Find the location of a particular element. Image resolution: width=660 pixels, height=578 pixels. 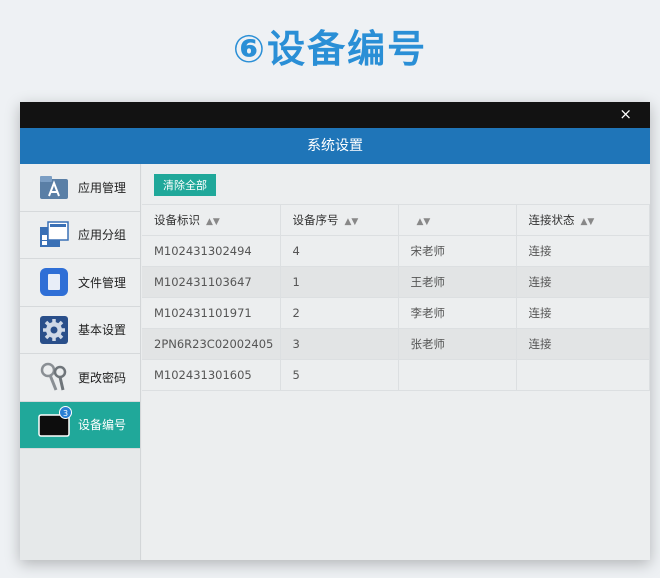

close-button: × is located at coordinates (625, 114).